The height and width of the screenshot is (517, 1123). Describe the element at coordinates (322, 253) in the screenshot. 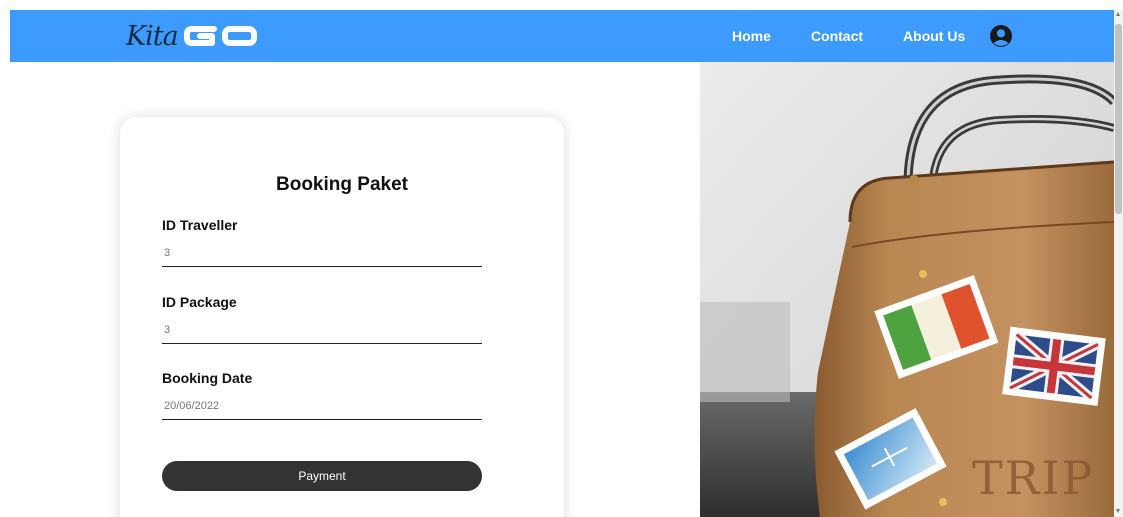

I see `id-traveller-input` at that location.